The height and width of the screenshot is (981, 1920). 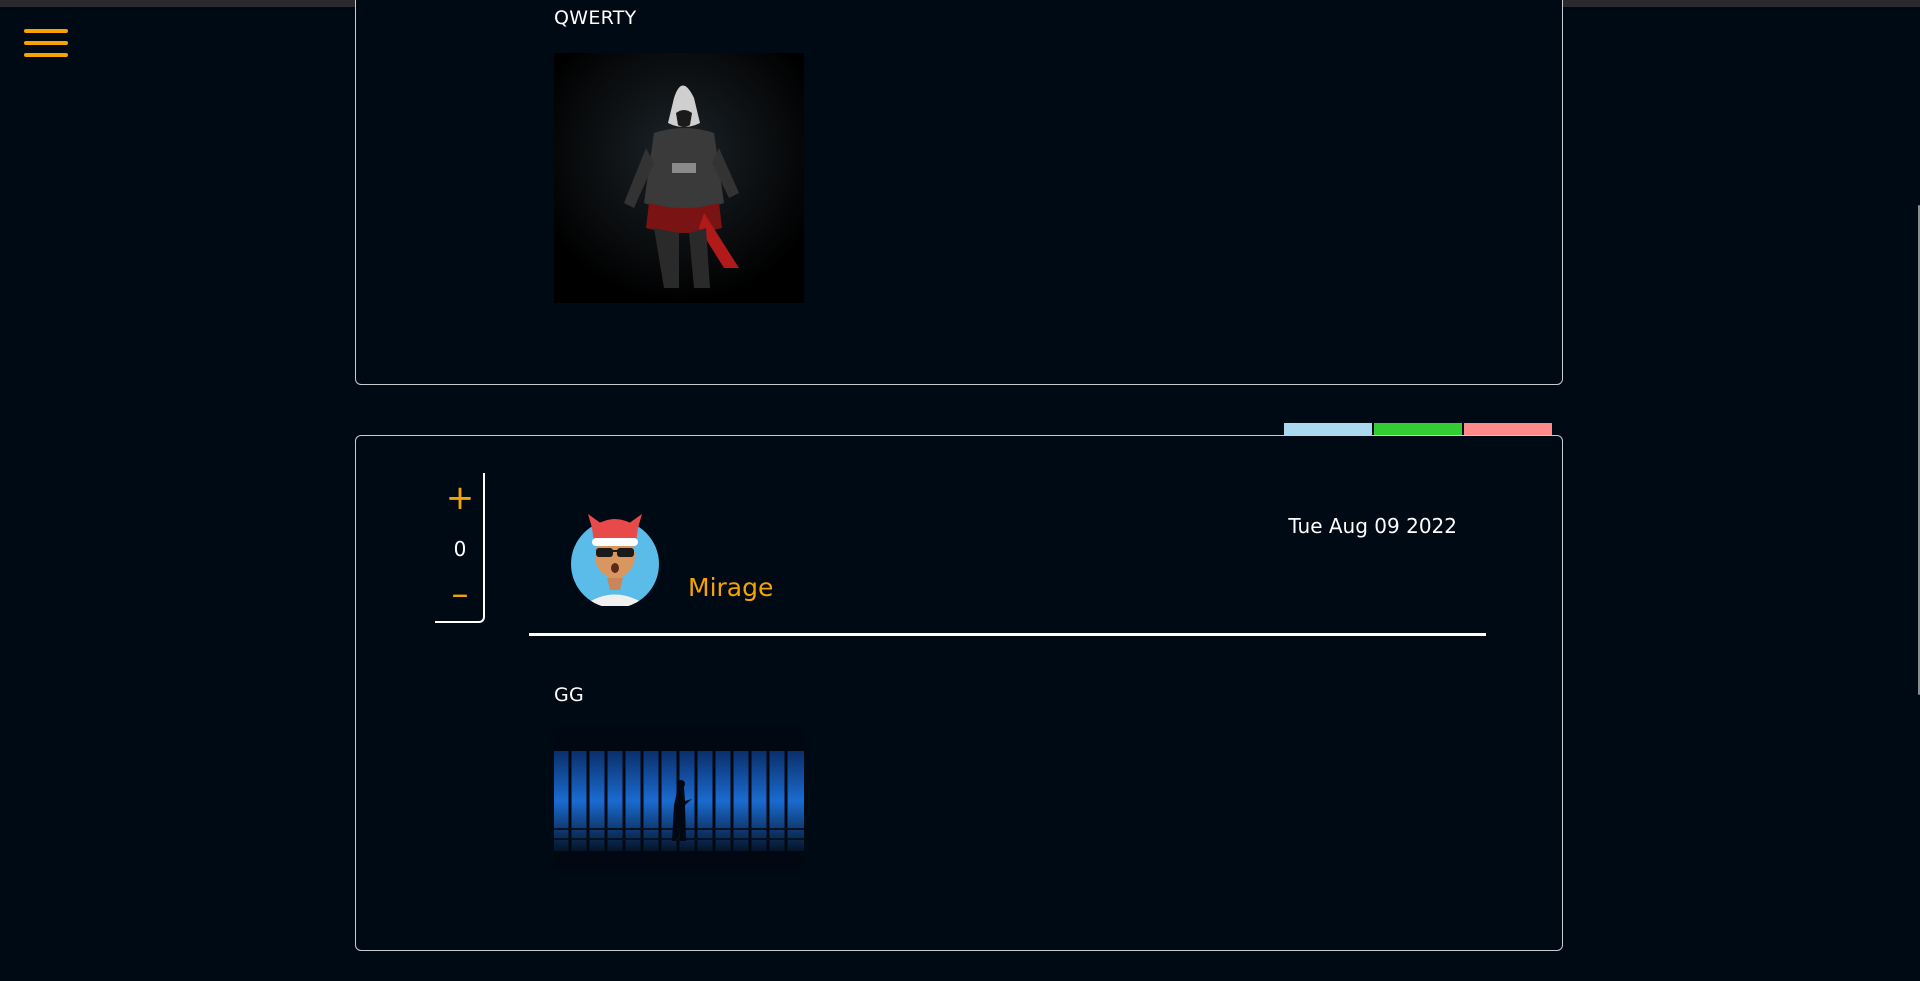 I want to click on tab-blue, so click(x=1328, y=429).